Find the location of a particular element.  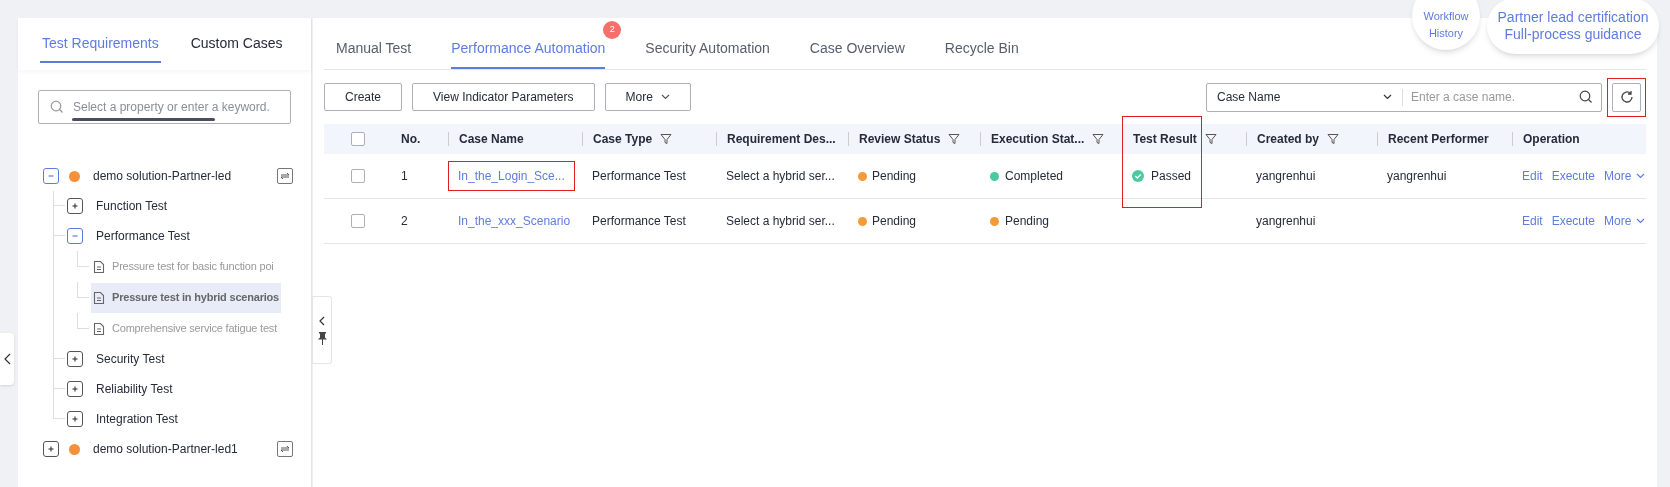

panel-tab: Test Requirements is located at coordinates (100, 44).